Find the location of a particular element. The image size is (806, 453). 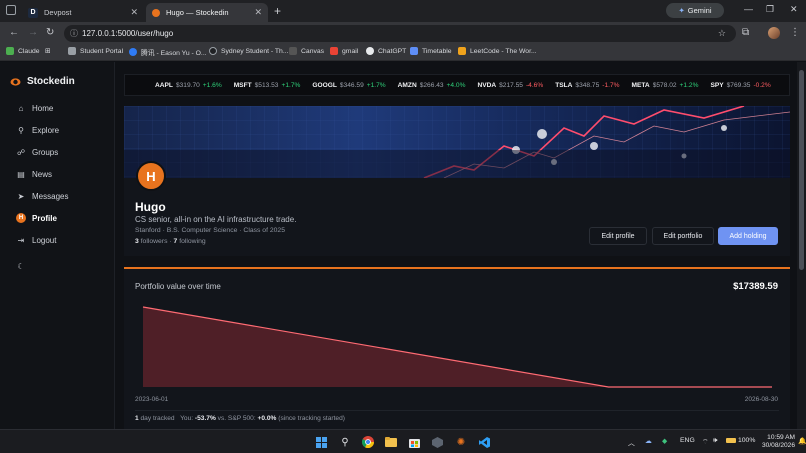

new-tab-icon: + is located at coordinates (277, 11).